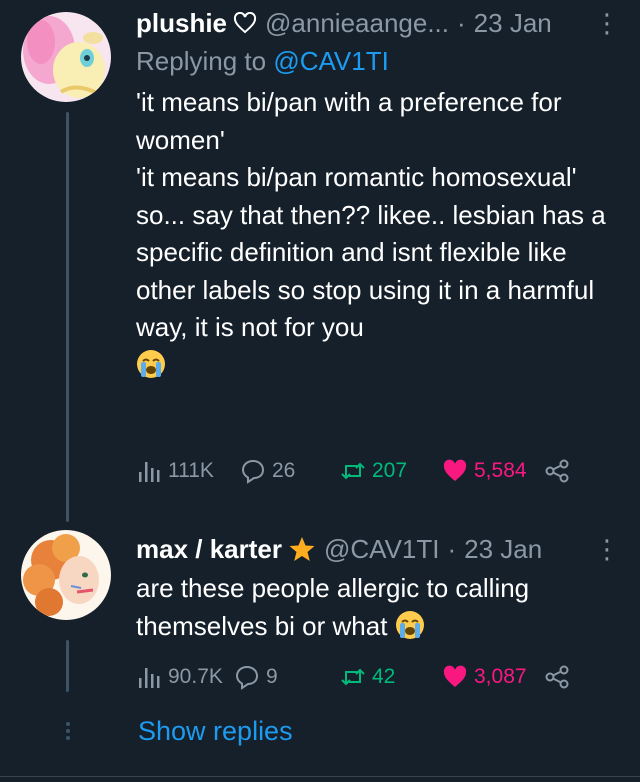 The image size is (640, 782). Describe the element at coordinates (181, 23) in the screenshot. I see `display-name: plushie` at that location.